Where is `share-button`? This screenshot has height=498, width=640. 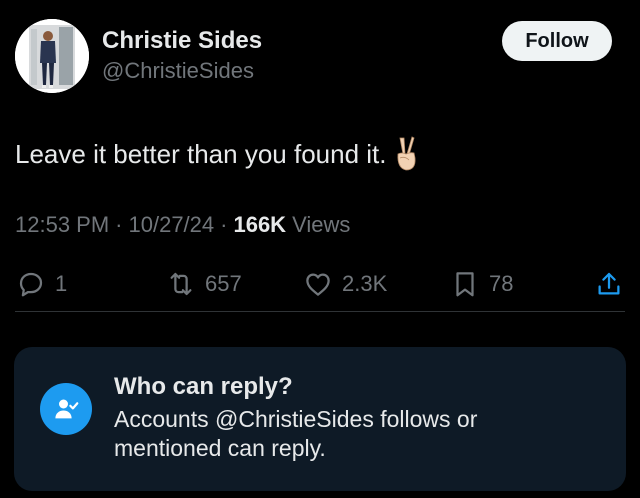 share-button is located at coordinates (609, 284).